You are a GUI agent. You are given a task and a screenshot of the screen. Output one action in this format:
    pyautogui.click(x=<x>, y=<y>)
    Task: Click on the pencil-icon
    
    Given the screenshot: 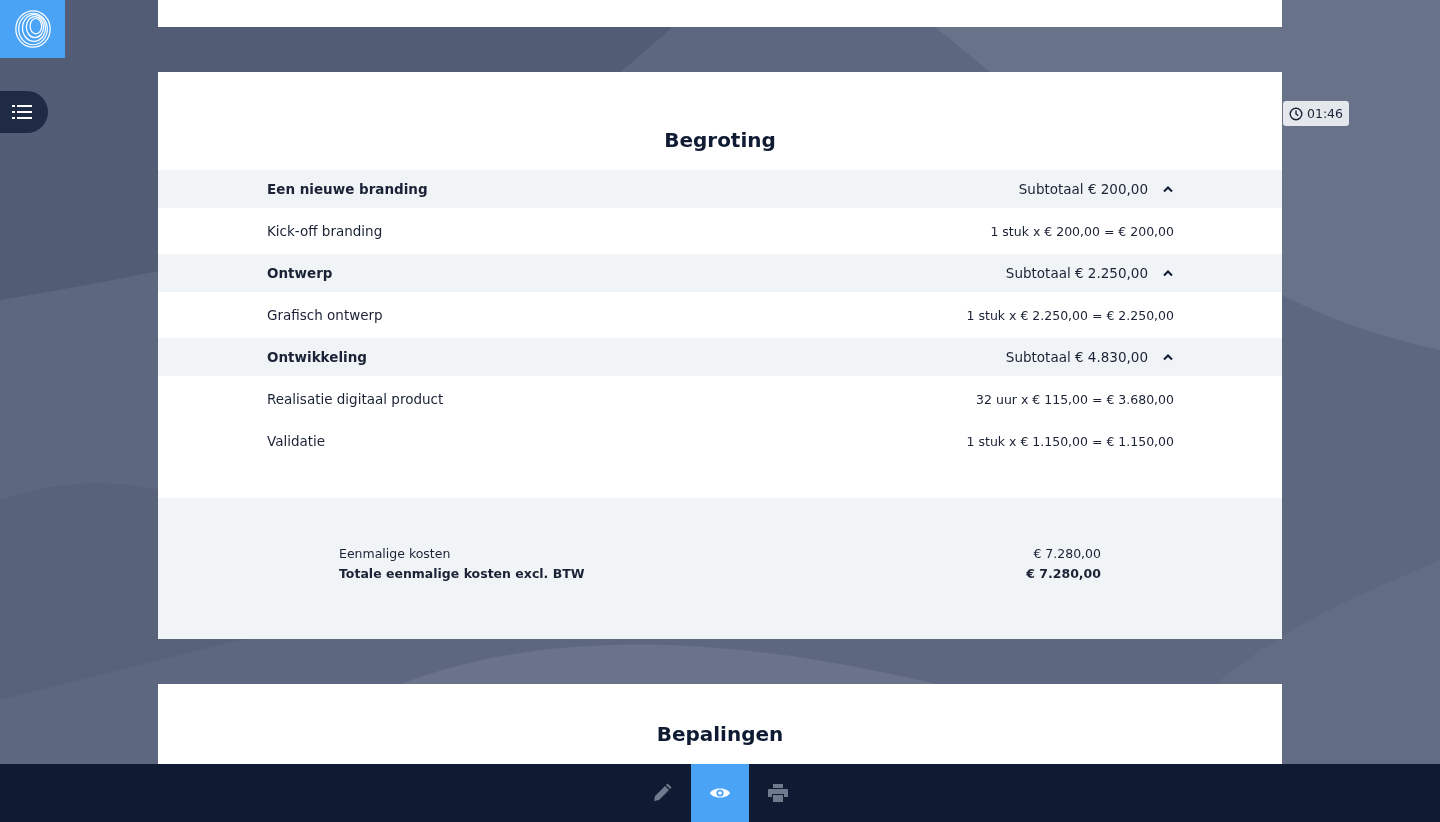 What is the action you would take?
    pyautogui.click(x=662, y=793)
    